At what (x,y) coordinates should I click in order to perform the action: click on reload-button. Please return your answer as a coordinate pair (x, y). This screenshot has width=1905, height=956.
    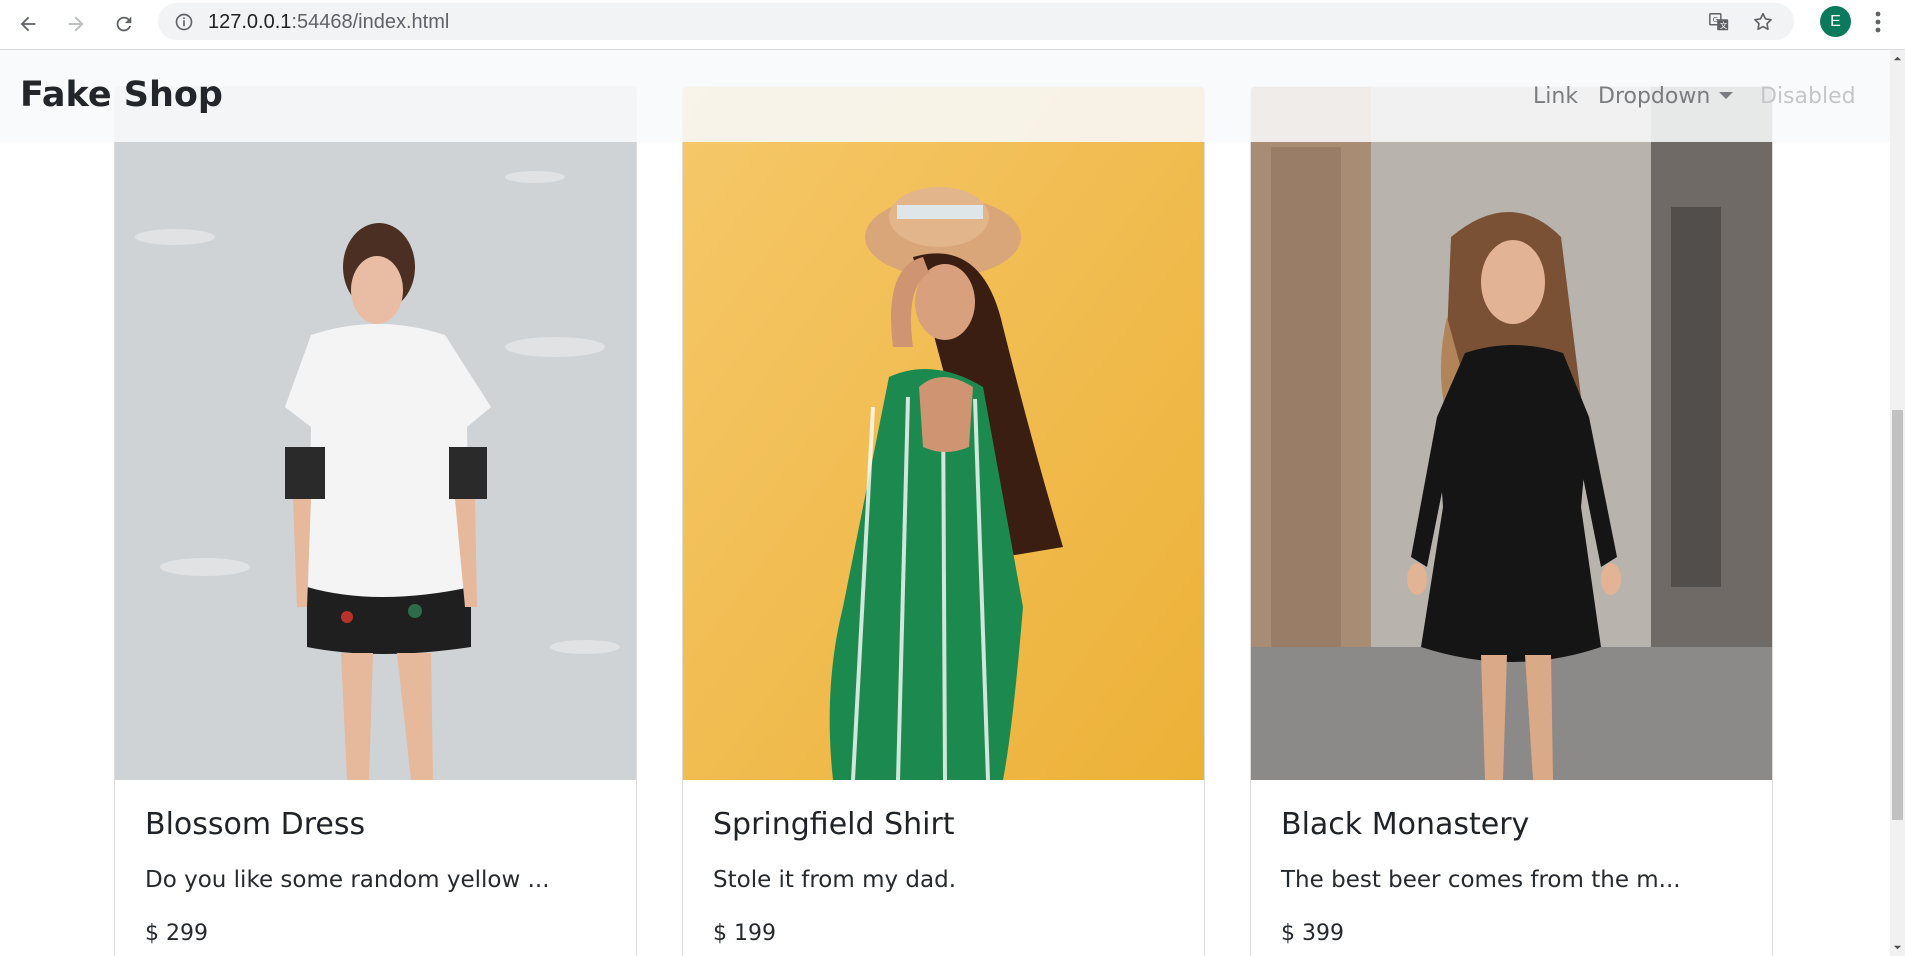
    Looking at the image, I should click on (124, 24).